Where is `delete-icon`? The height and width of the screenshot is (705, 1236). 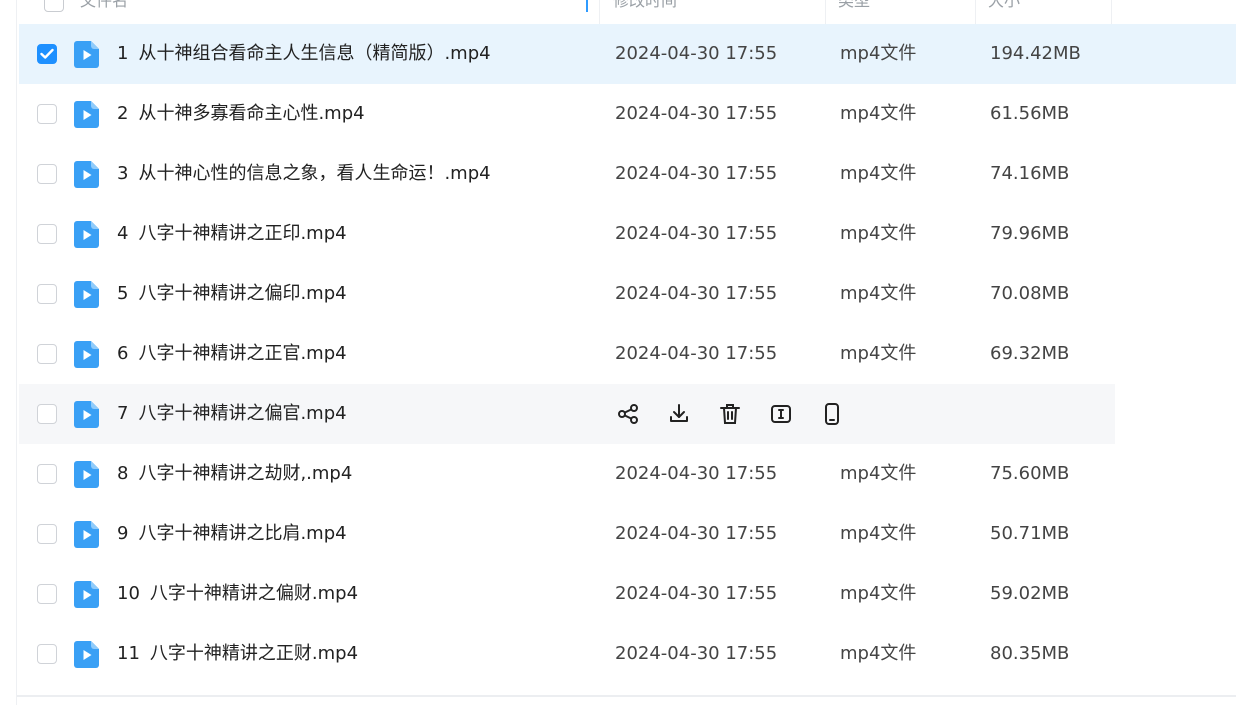
delete-icon is located at coordinates (730, 414).